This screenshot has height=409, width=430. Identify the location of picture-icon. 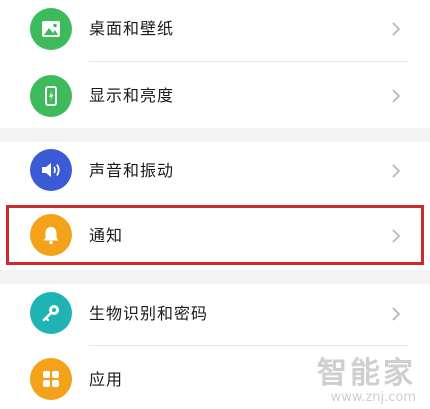
(51, 29).